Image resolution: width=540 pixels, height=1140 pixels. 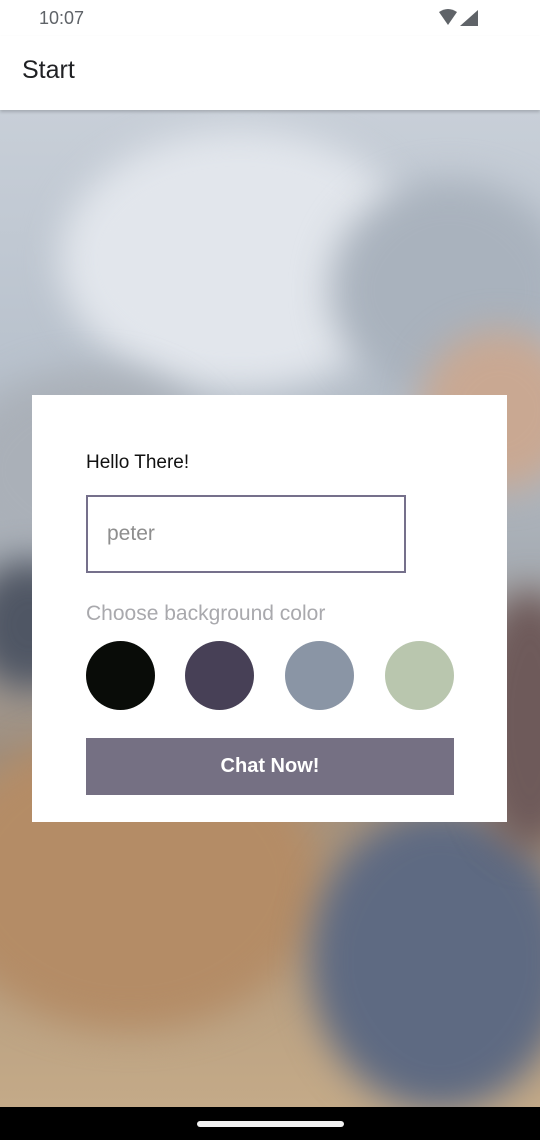 I want to click on home-gesture-handle, so click(x=270, y=1124).